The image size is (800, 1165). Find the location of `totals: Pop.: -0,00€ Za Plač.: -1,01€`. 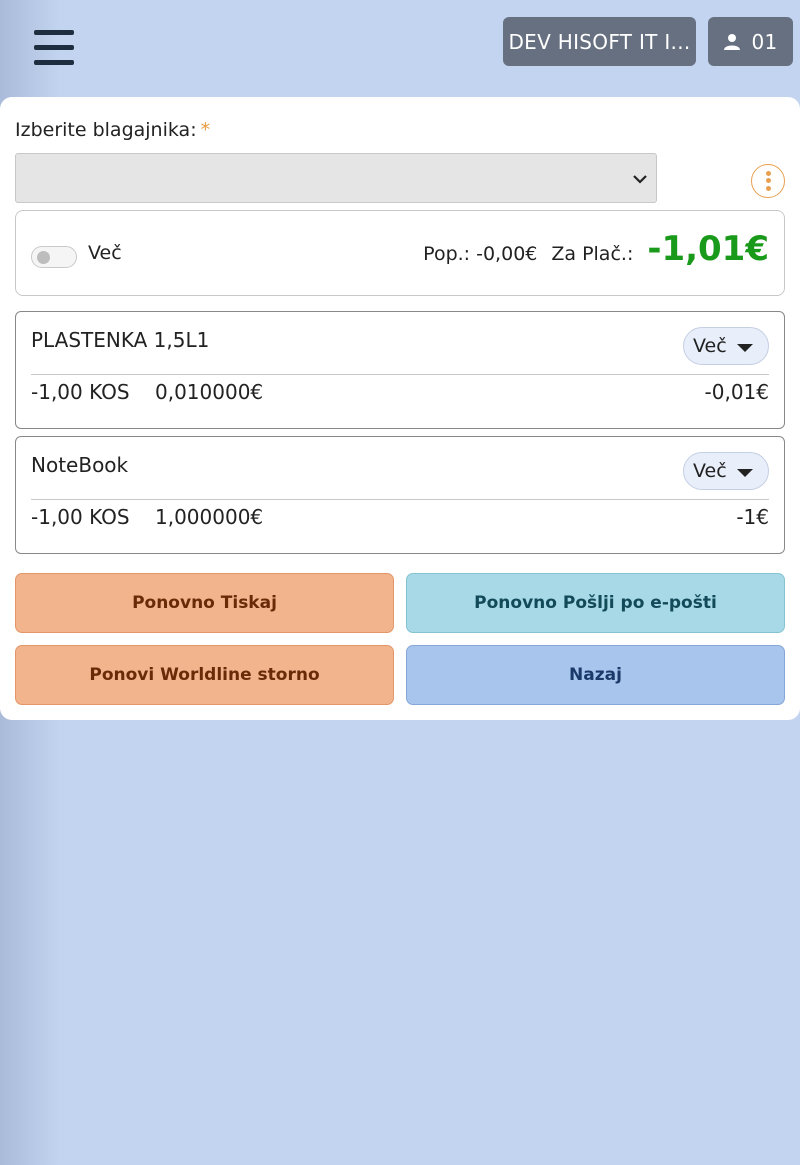

totals: Pop.: -0,00€ Za Plač.: -1,01€ is located at coordinates (596, 249).